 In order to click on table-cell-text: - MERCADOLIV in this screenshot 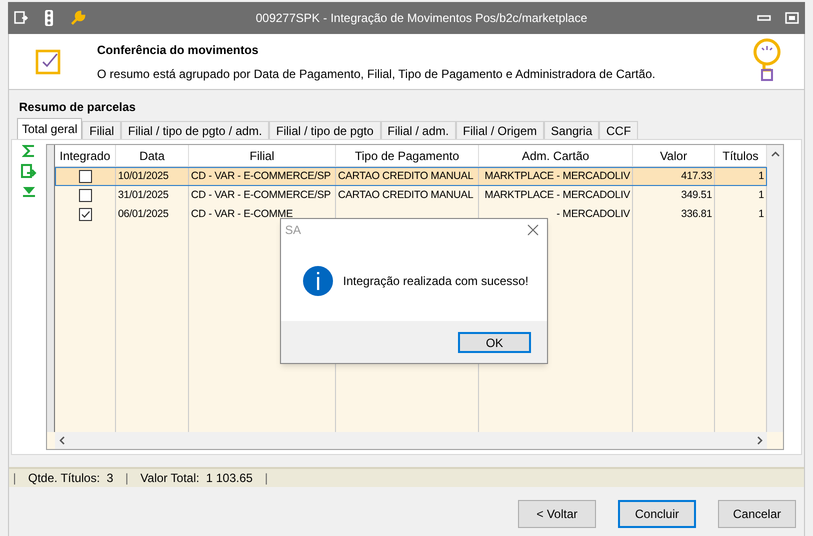, I will do `click(593, 214)`.